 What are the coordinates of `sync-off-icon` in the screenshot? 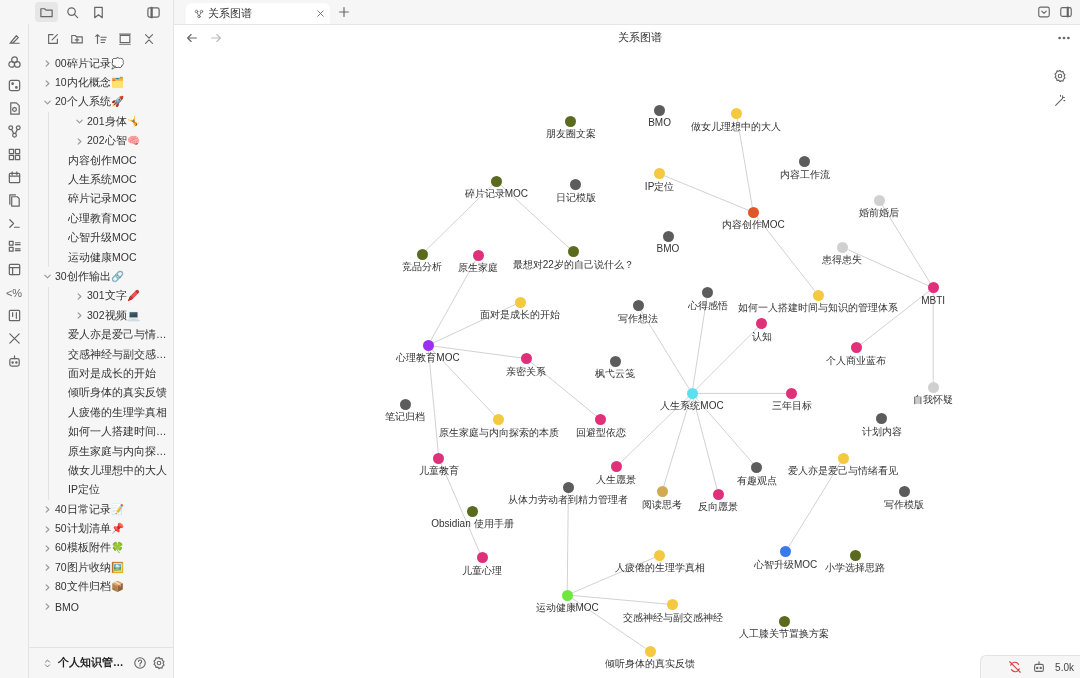 It's located at (1015, 667).